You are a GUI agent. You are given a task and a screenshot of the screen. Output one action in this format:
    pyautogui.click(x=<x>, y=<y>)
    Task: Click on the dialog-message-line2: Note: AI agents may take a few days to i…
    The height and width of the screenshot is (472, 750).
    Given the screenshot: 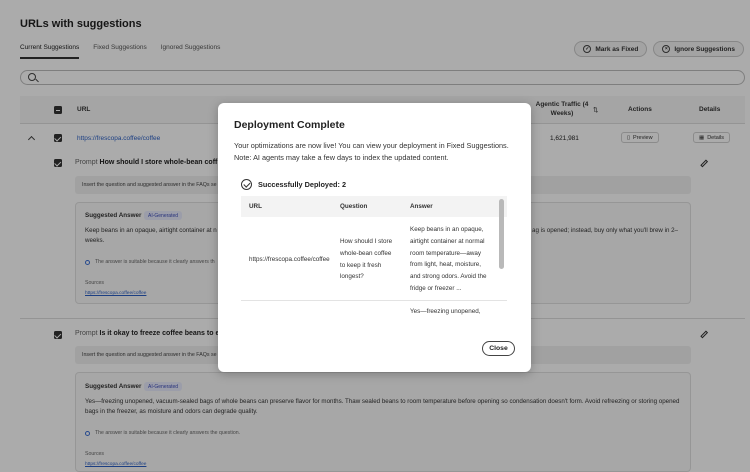 What is the action you would take?
    pyautogui.click(x=341, y=157)
    